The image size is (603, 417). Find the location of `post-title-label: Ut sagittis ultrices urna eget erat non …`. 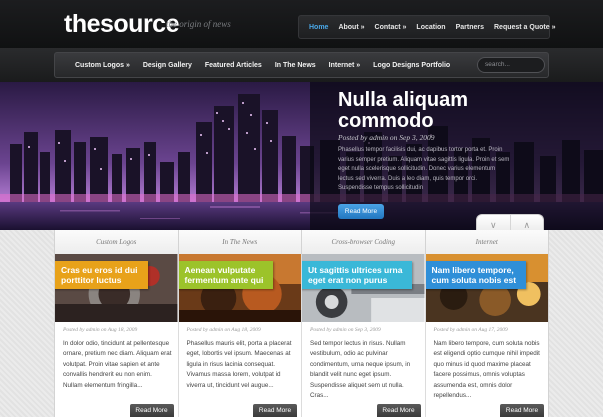

post-title-label: Ut sagittis ultrices urna eget erat non … is located at coordinates (357, 275).